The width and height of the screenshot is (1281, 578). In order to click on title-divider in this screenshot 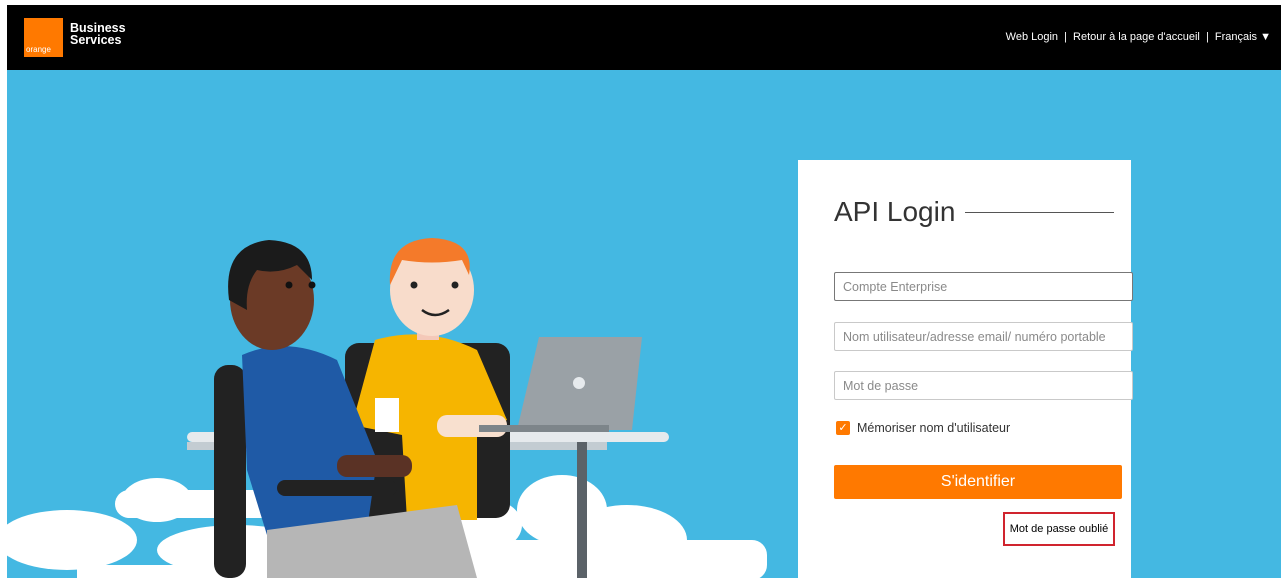, I will do `click(1039, 212)`.